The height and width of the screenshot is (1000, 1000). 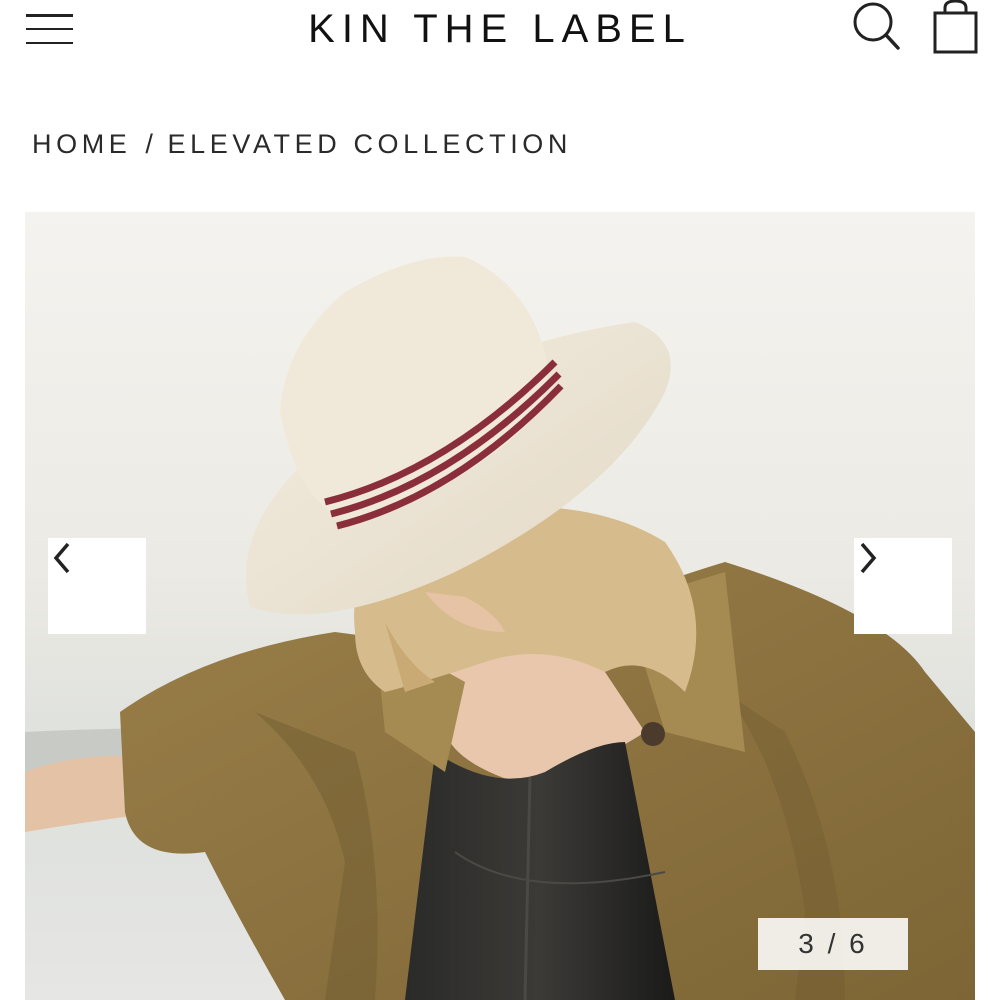 What do you see at coordinates (868, 558) in the screenshot?
I see `chevron-right-icon` at bounding box center [868, 558].